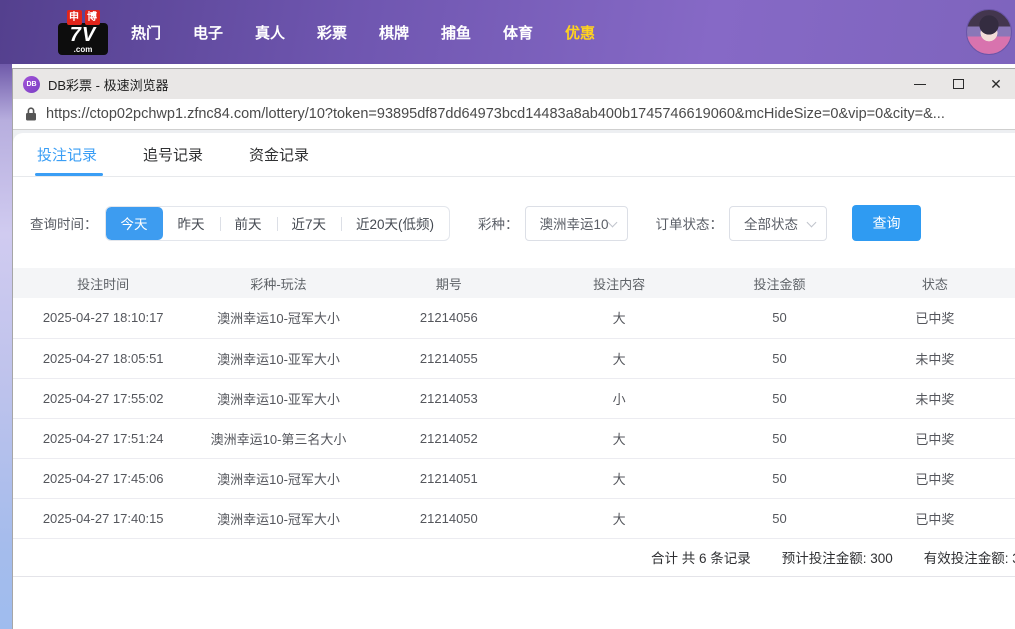  What do you see at coordinates (103, 318) in the screenshot?
I see `bet-time: 2025-04-27 18:10:17` at bounding box center [103, 318].